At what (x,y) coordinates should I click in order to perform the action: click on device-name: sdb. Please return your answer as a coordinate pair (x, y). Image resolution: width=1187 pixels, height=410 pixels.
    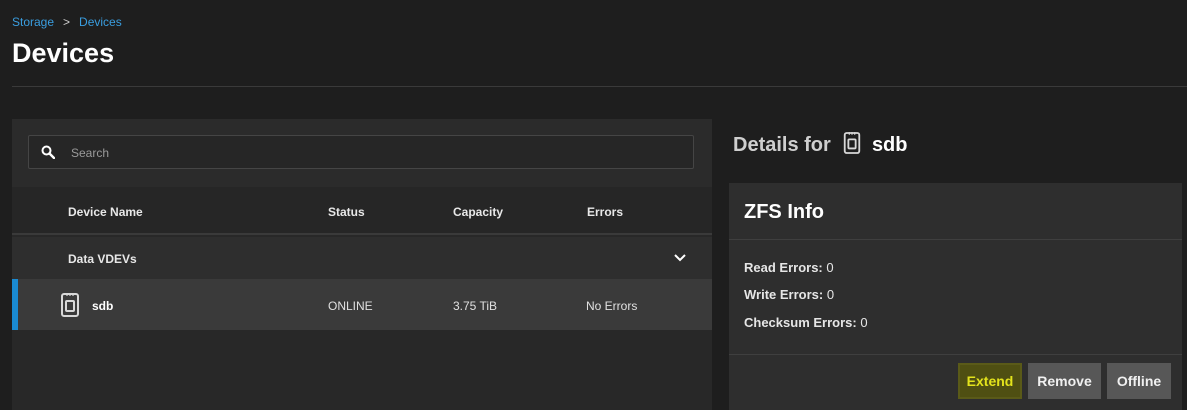
    Looking at the image, I should click on (103, 306).